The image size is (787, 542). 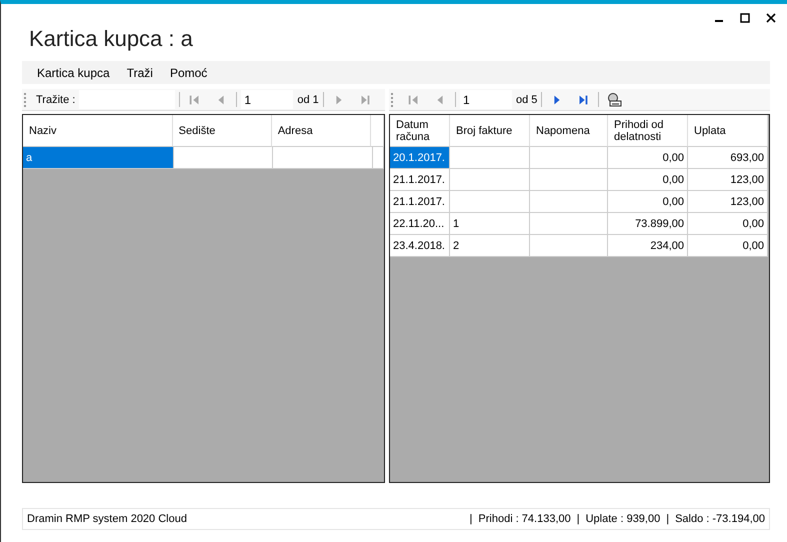 I want to click on column-header: Datum računa, so click(x=420, y=131).